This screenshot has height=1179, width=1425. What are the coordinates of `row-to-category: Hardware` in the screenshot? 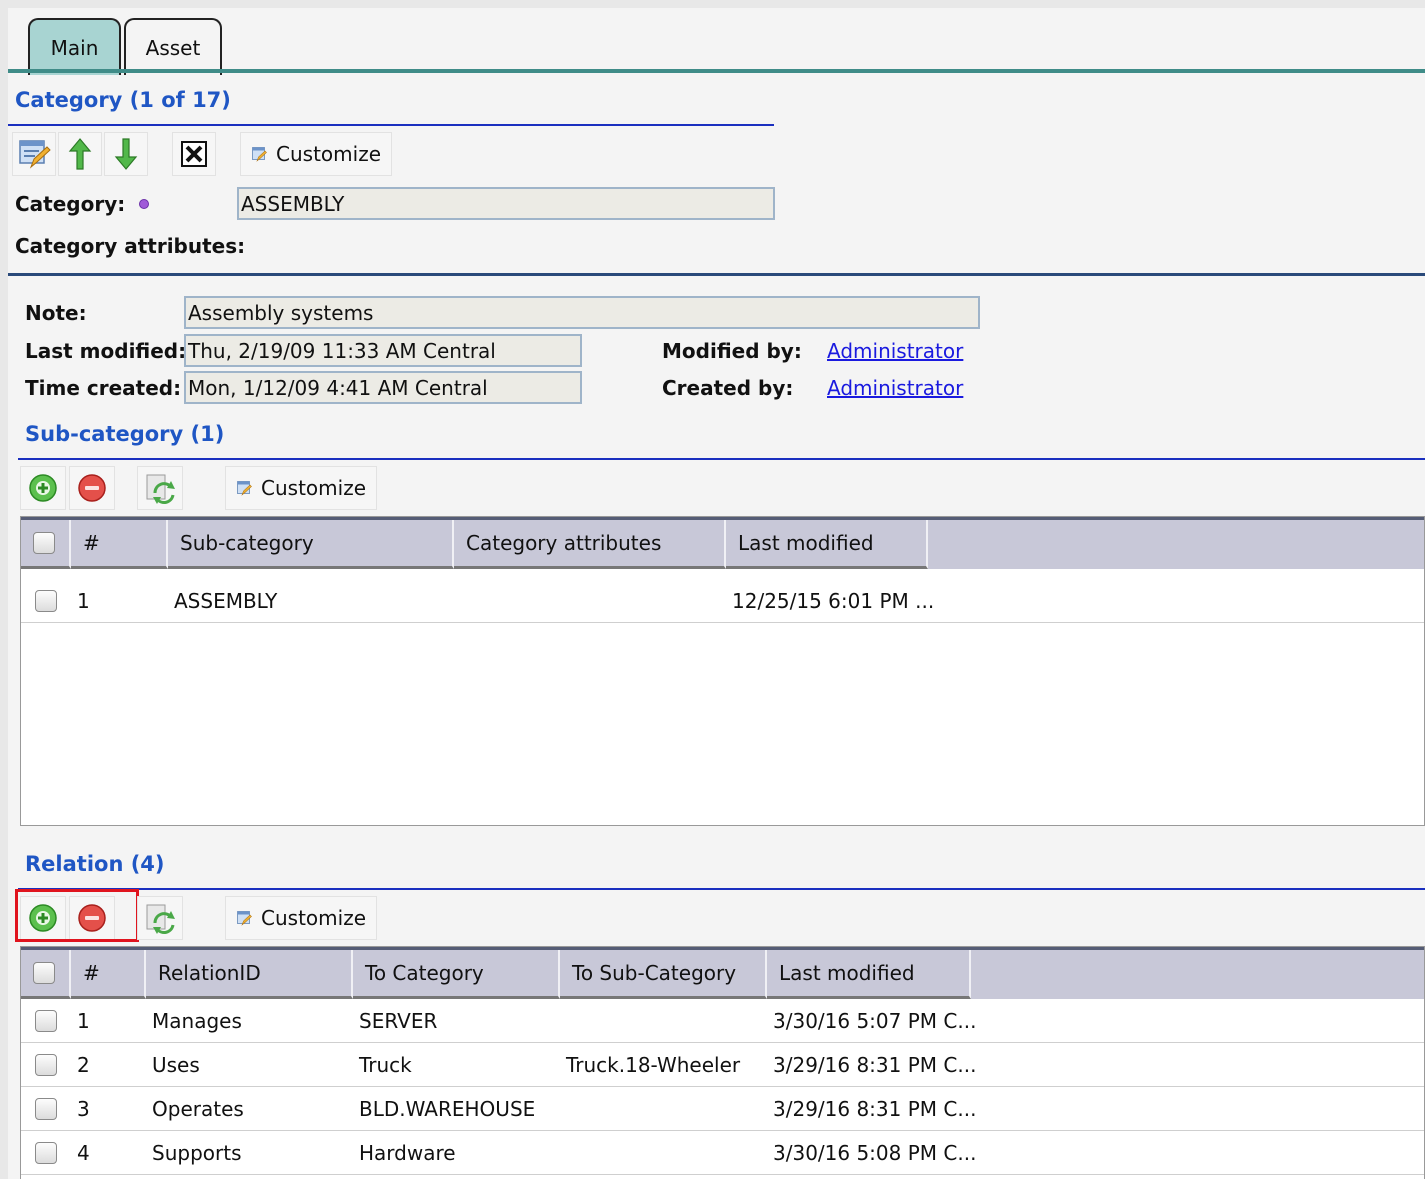 It's located at (407, 1153).